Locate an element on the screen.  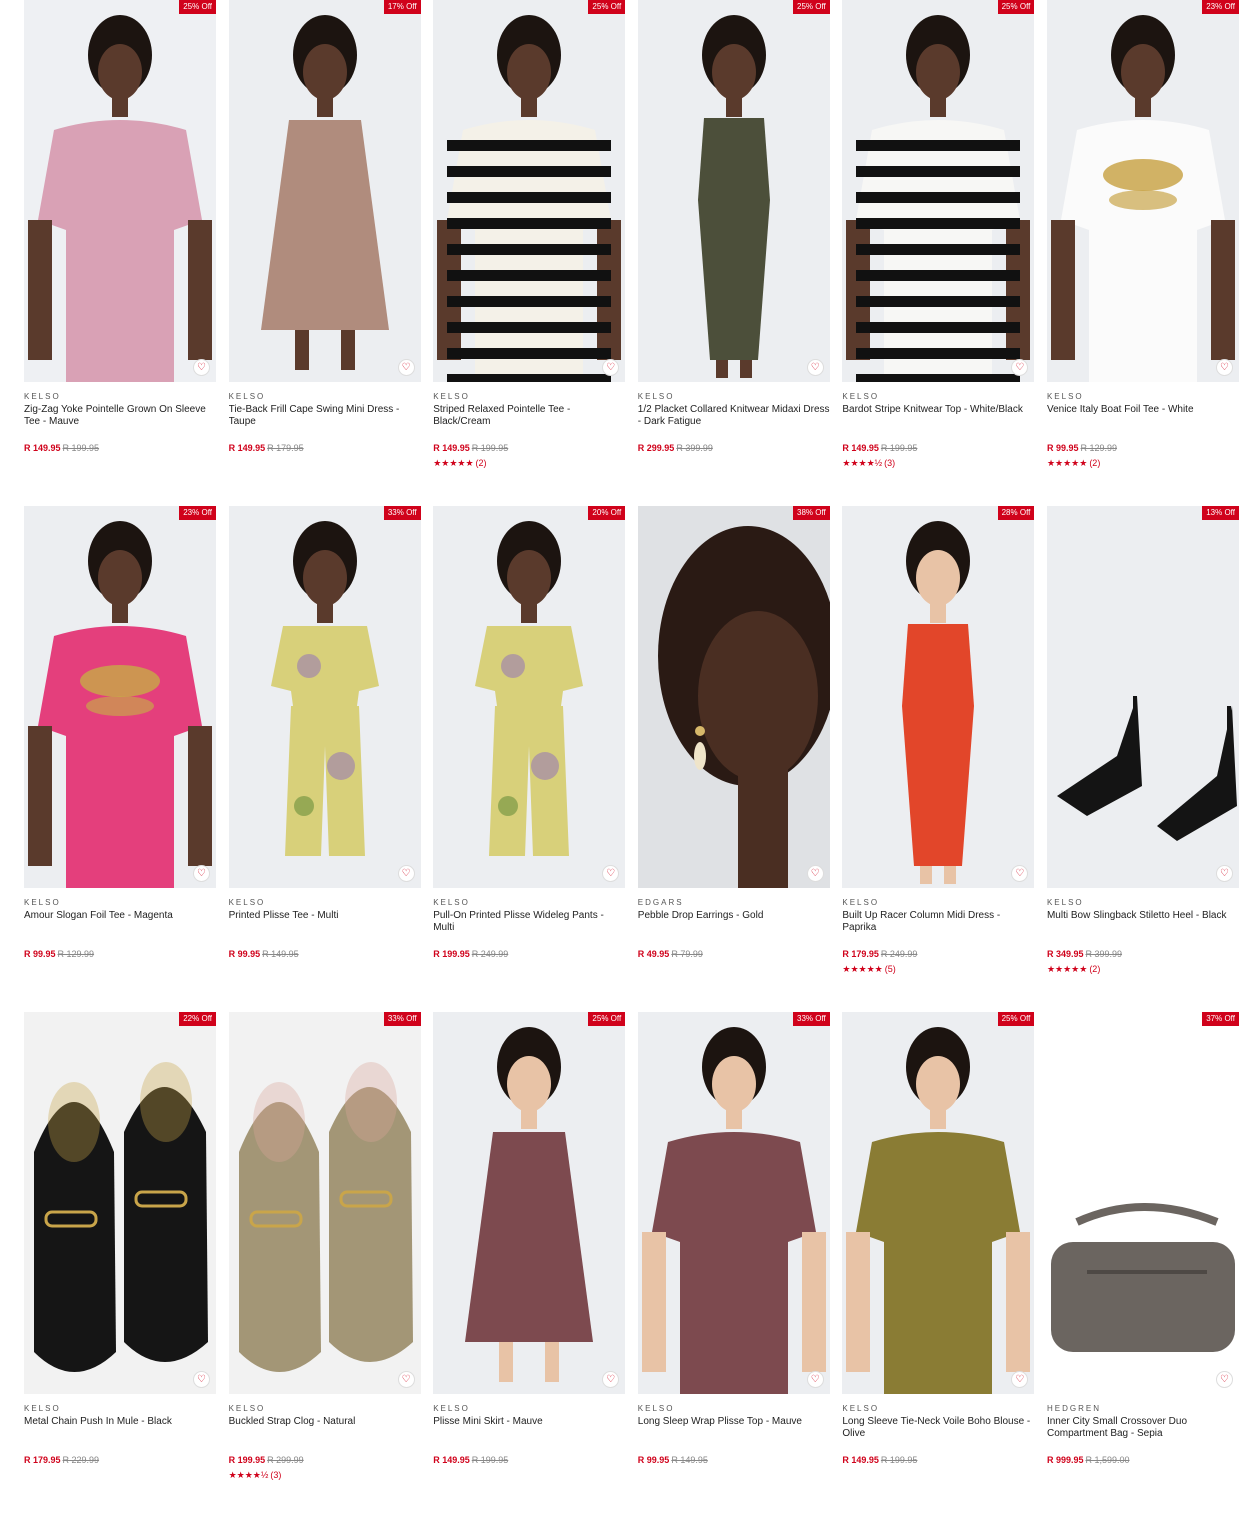
discount-badge: 17% Off is located at coordinates (402, 7).